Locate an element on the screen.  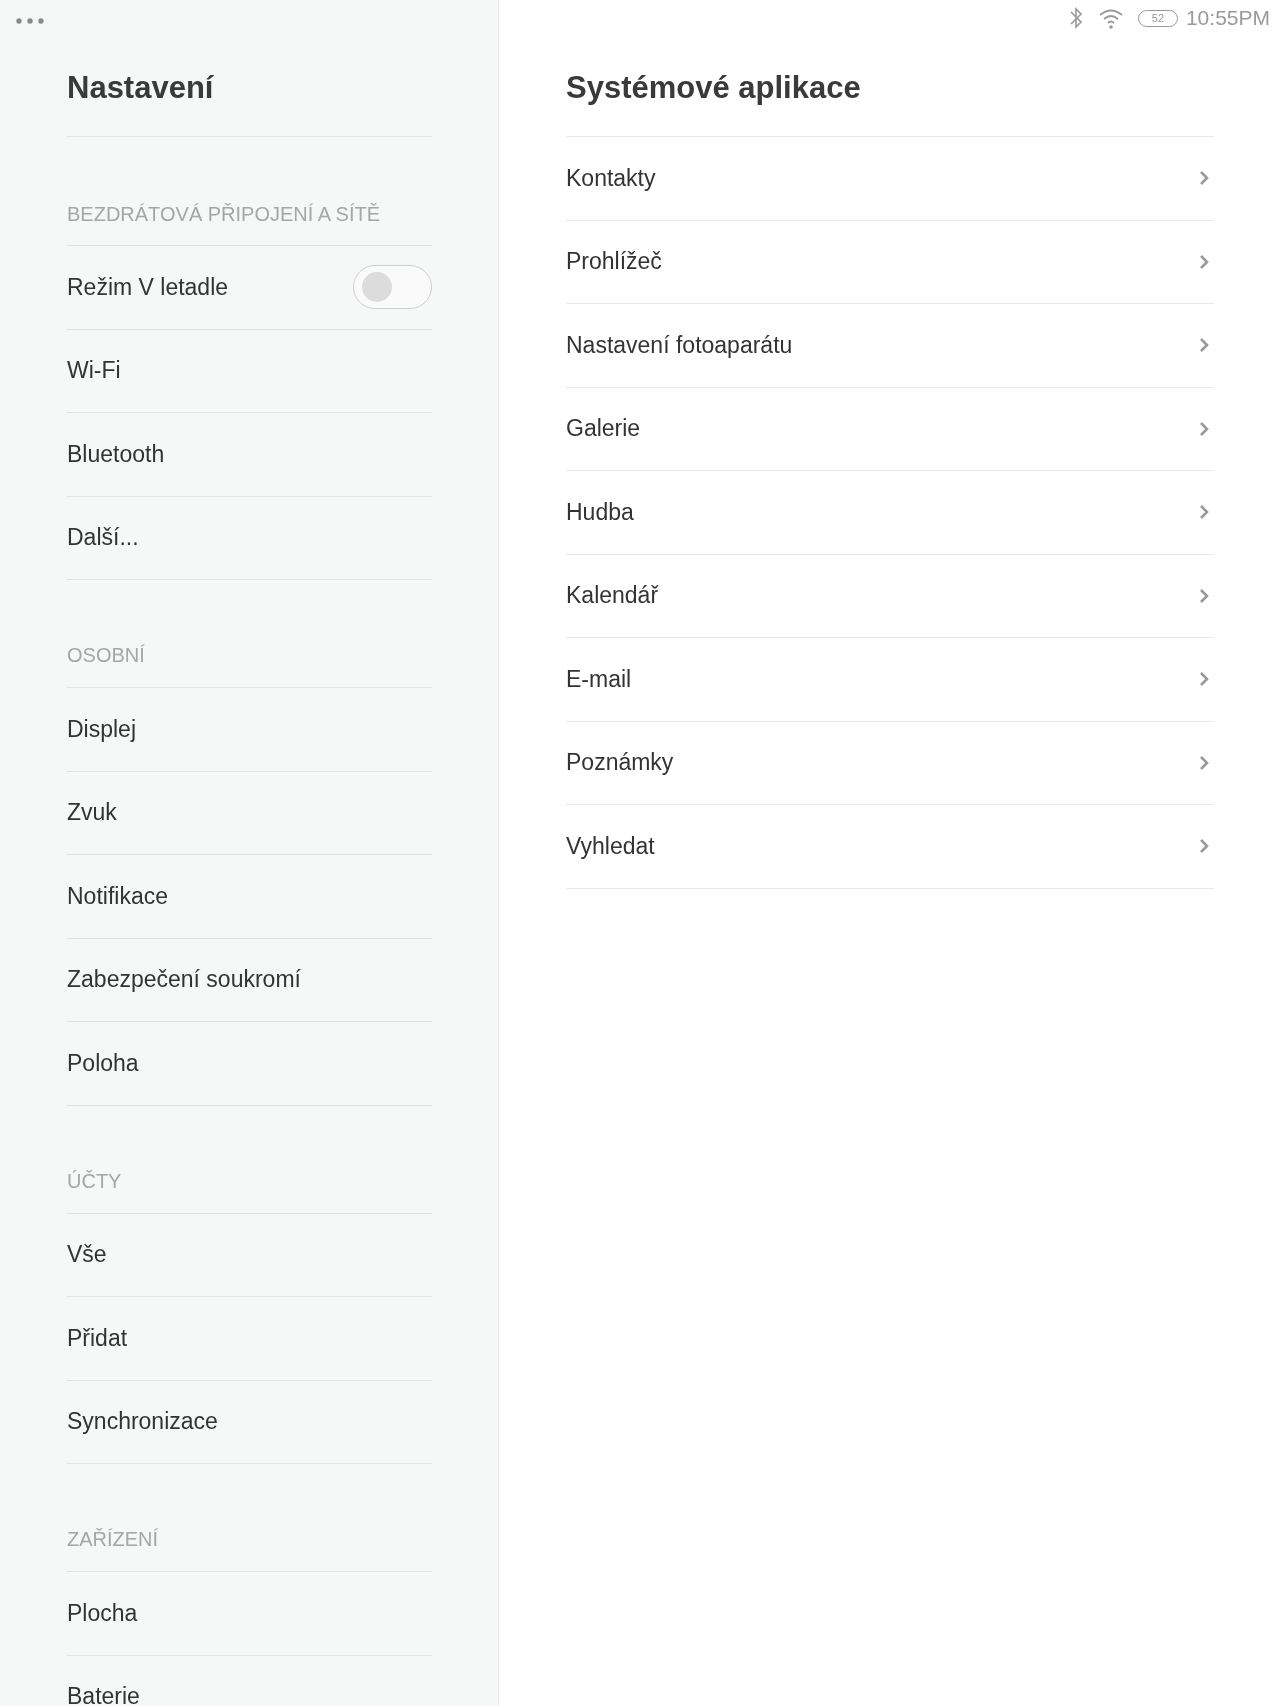
settings-item: Zvuk is located at coordinates (92, 813).